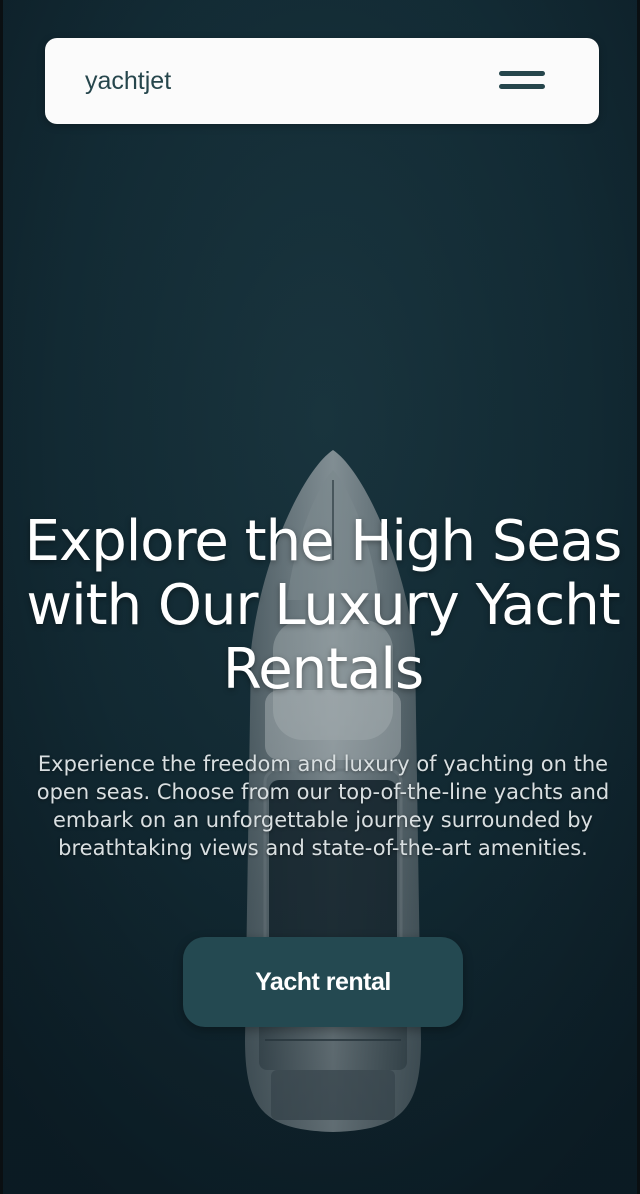 This screenshot has height=1194, width=640. Describe the element at coordinates (522, 73) in the screenshot. I see `menu-line-top` at that location.